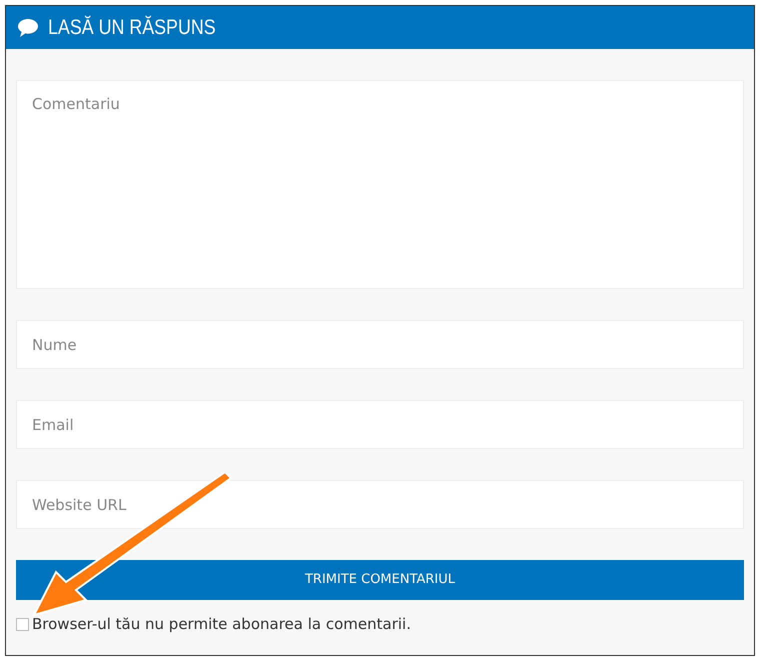 This screenshot has width=763, height=662. Describe the element at coordinates (28, 28) in the screenshot. I see `speech-bubble-icon` at that location.